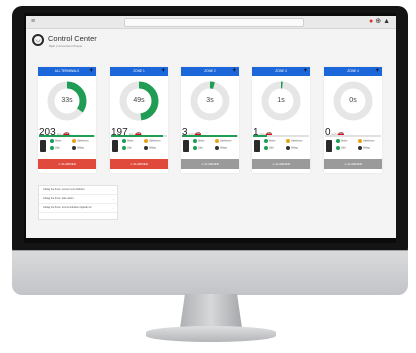  What do you see at coordinates (378, 21) in the screenshot?
I see `globe-icon: ⊕` at bounding box center [378, 21].